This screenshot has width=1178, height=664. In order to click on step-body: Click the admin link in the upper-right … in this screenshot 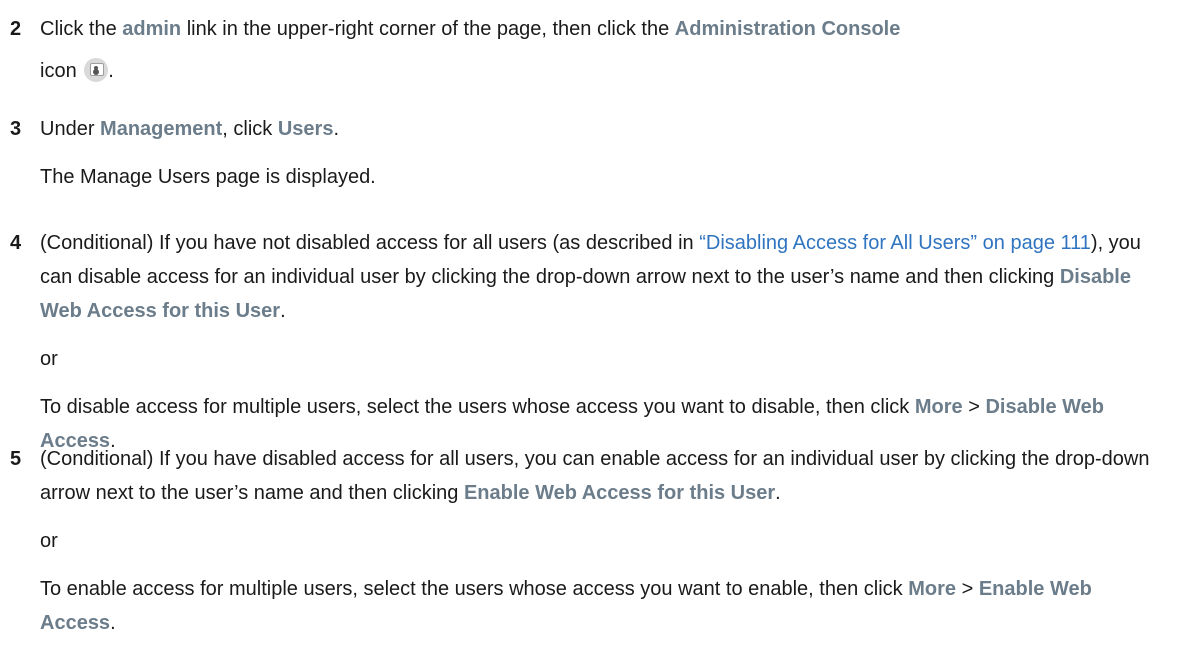, I will do `click(605, 50)`.